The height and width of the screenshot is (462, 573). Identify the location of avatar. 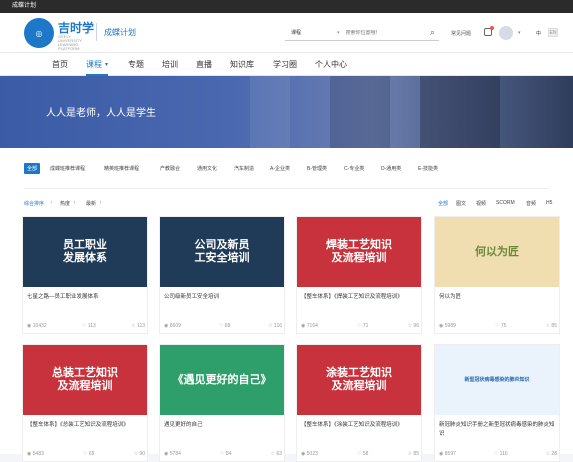
(506, 33).